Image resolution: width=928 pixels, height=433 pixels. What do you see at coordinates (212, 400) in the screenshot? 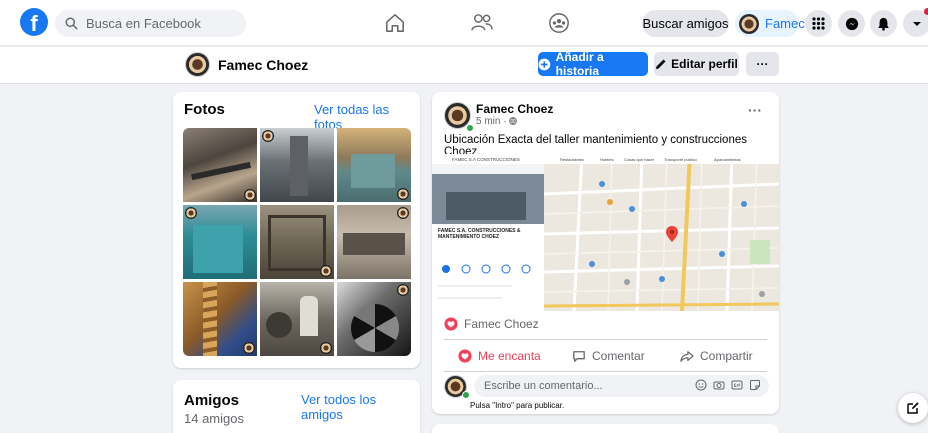
I see `friends-title: Amigos` at bounding box center [212, 400].